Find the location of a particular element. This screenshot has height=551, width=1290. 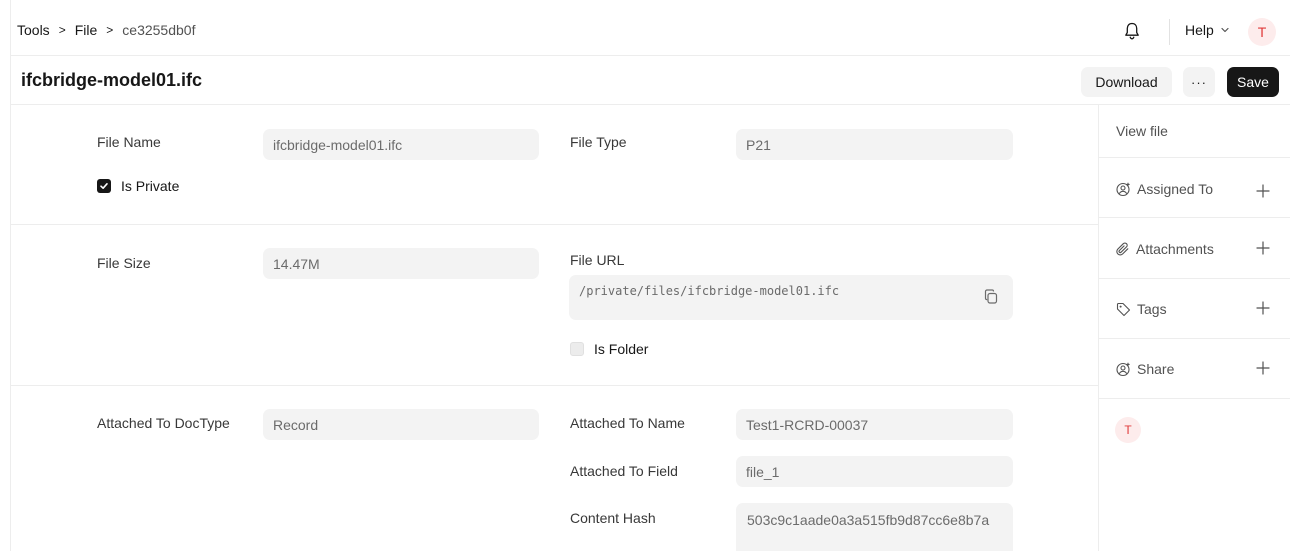

add-tag-icon is located at coordinates (1263, 308).